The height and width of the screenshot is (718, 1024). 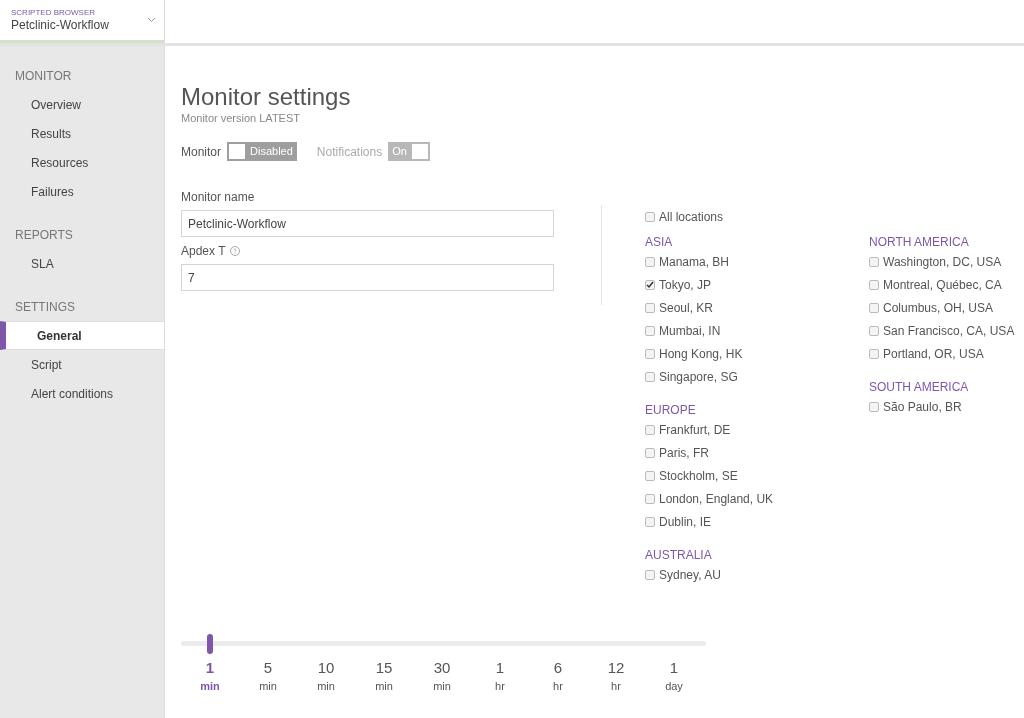 I want to click on sidebar-item: Overview, so click(x=82, y=104).